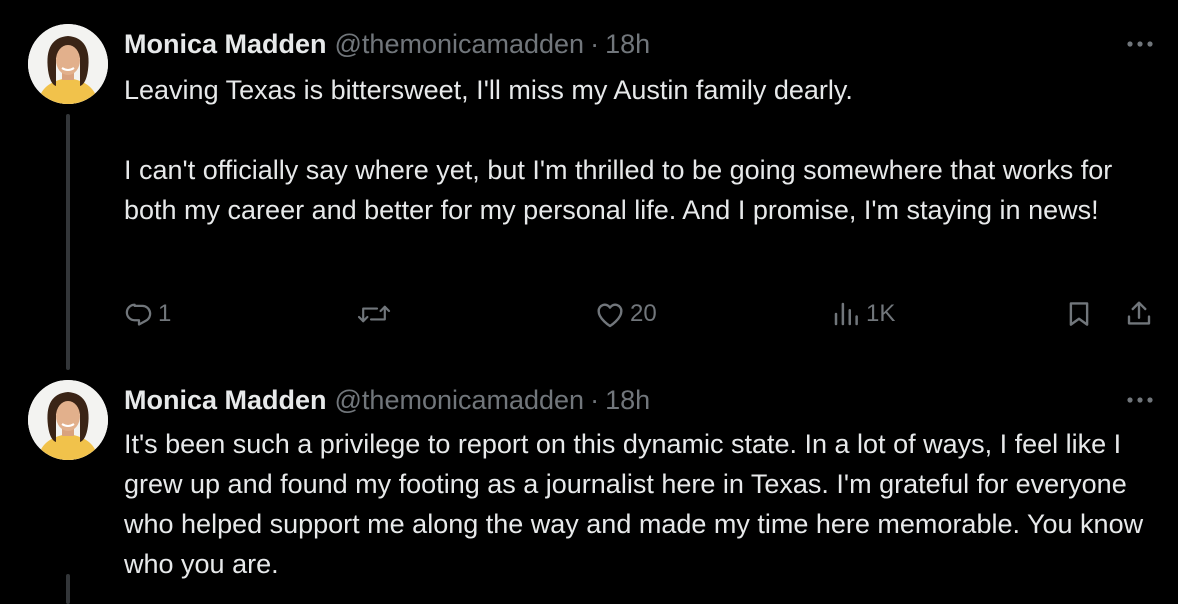  I want to click on heart-icon, so click(610, 315).